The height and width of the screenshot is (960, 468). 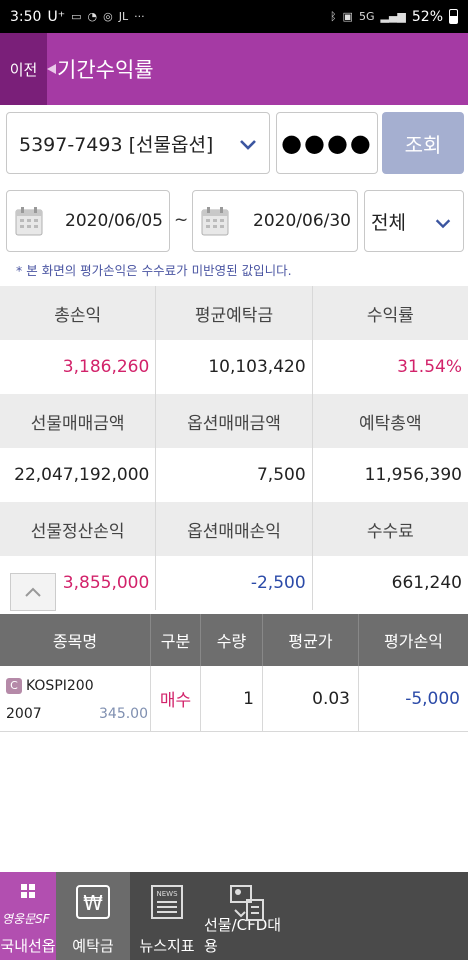 I want to click on period-row: 2020/06/05 ~ 2020/06/30 전체, so click(x=235, y=221).